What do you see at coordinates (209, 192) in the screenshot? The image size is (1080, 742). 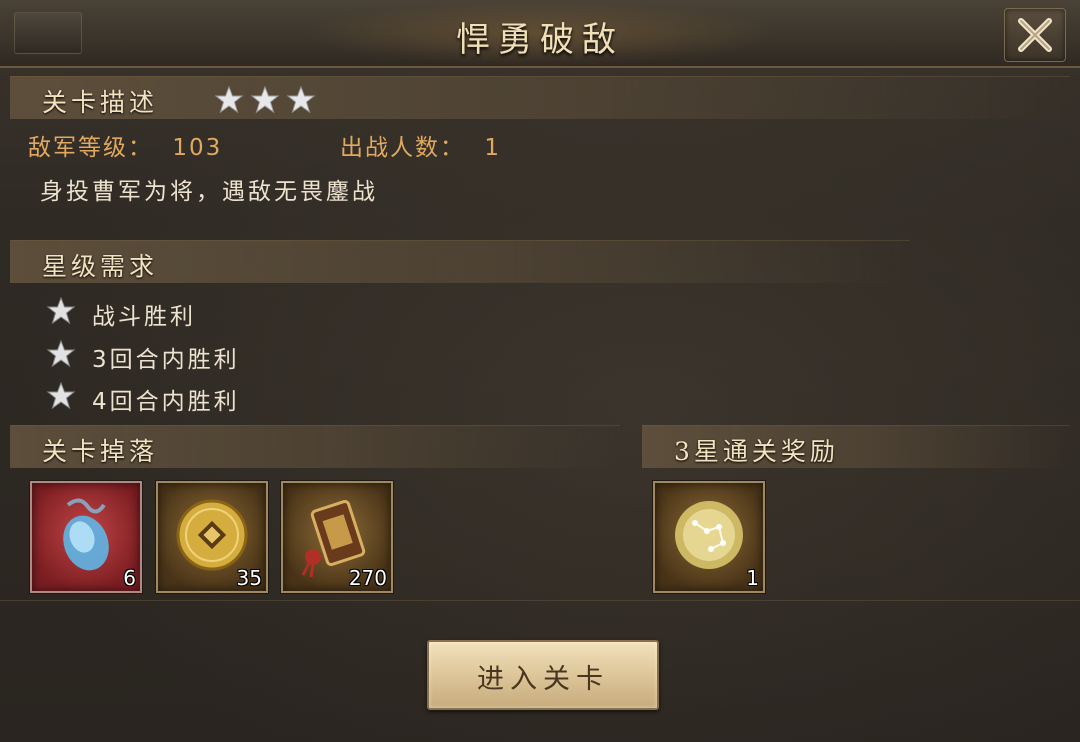 I see `stage-description: 身投曹军为将，遇敌无畏鏖战` at bounding box center [209, 192].